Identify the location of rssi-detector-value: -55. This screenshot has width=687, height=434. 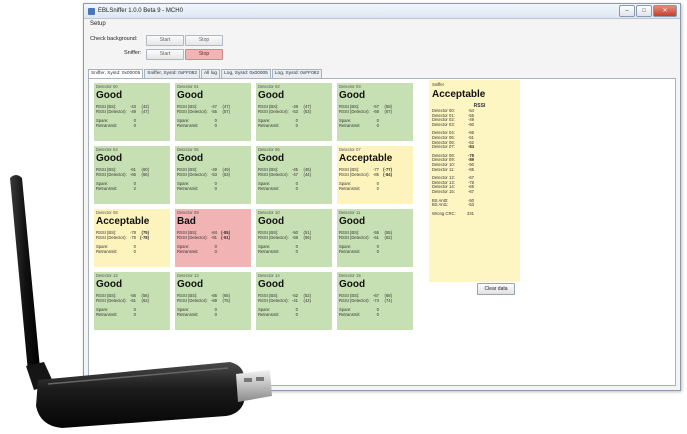
(213, 111).